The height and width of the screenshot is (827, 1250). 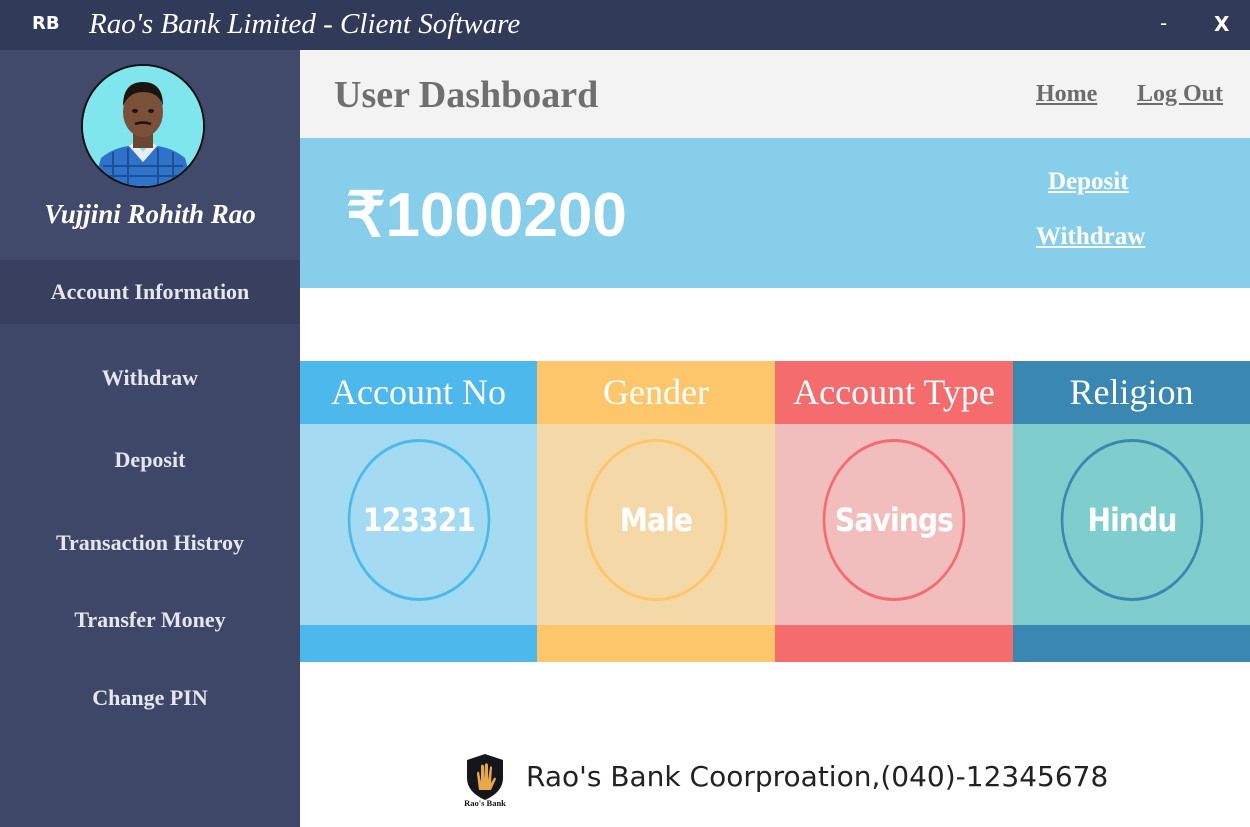 I want to click on balance-panel: ₹1000200 Deposit Withdraw, so click(x=775, y=213).